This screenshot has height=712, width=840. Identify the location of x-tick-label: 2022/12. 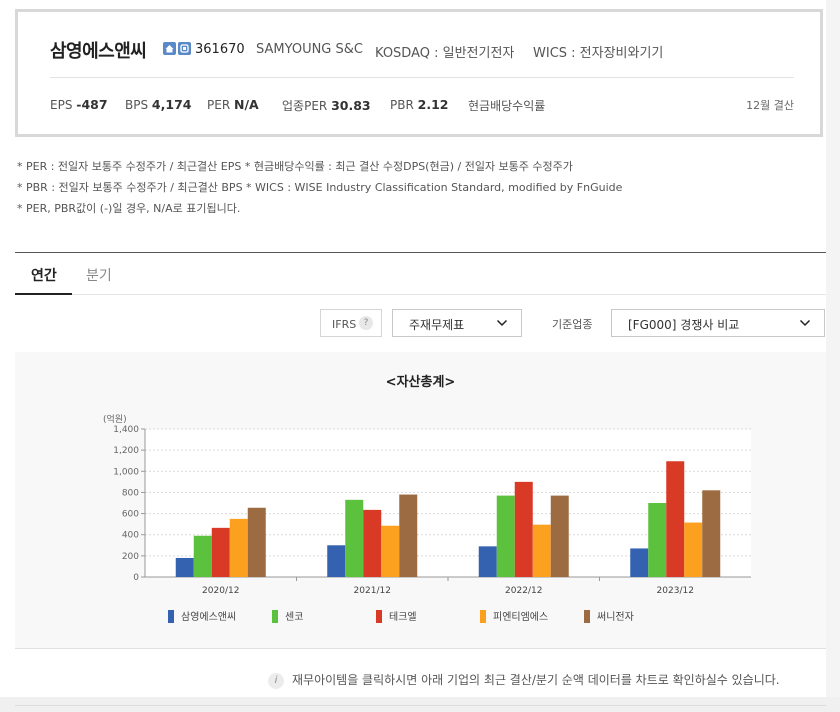
(523, 591).